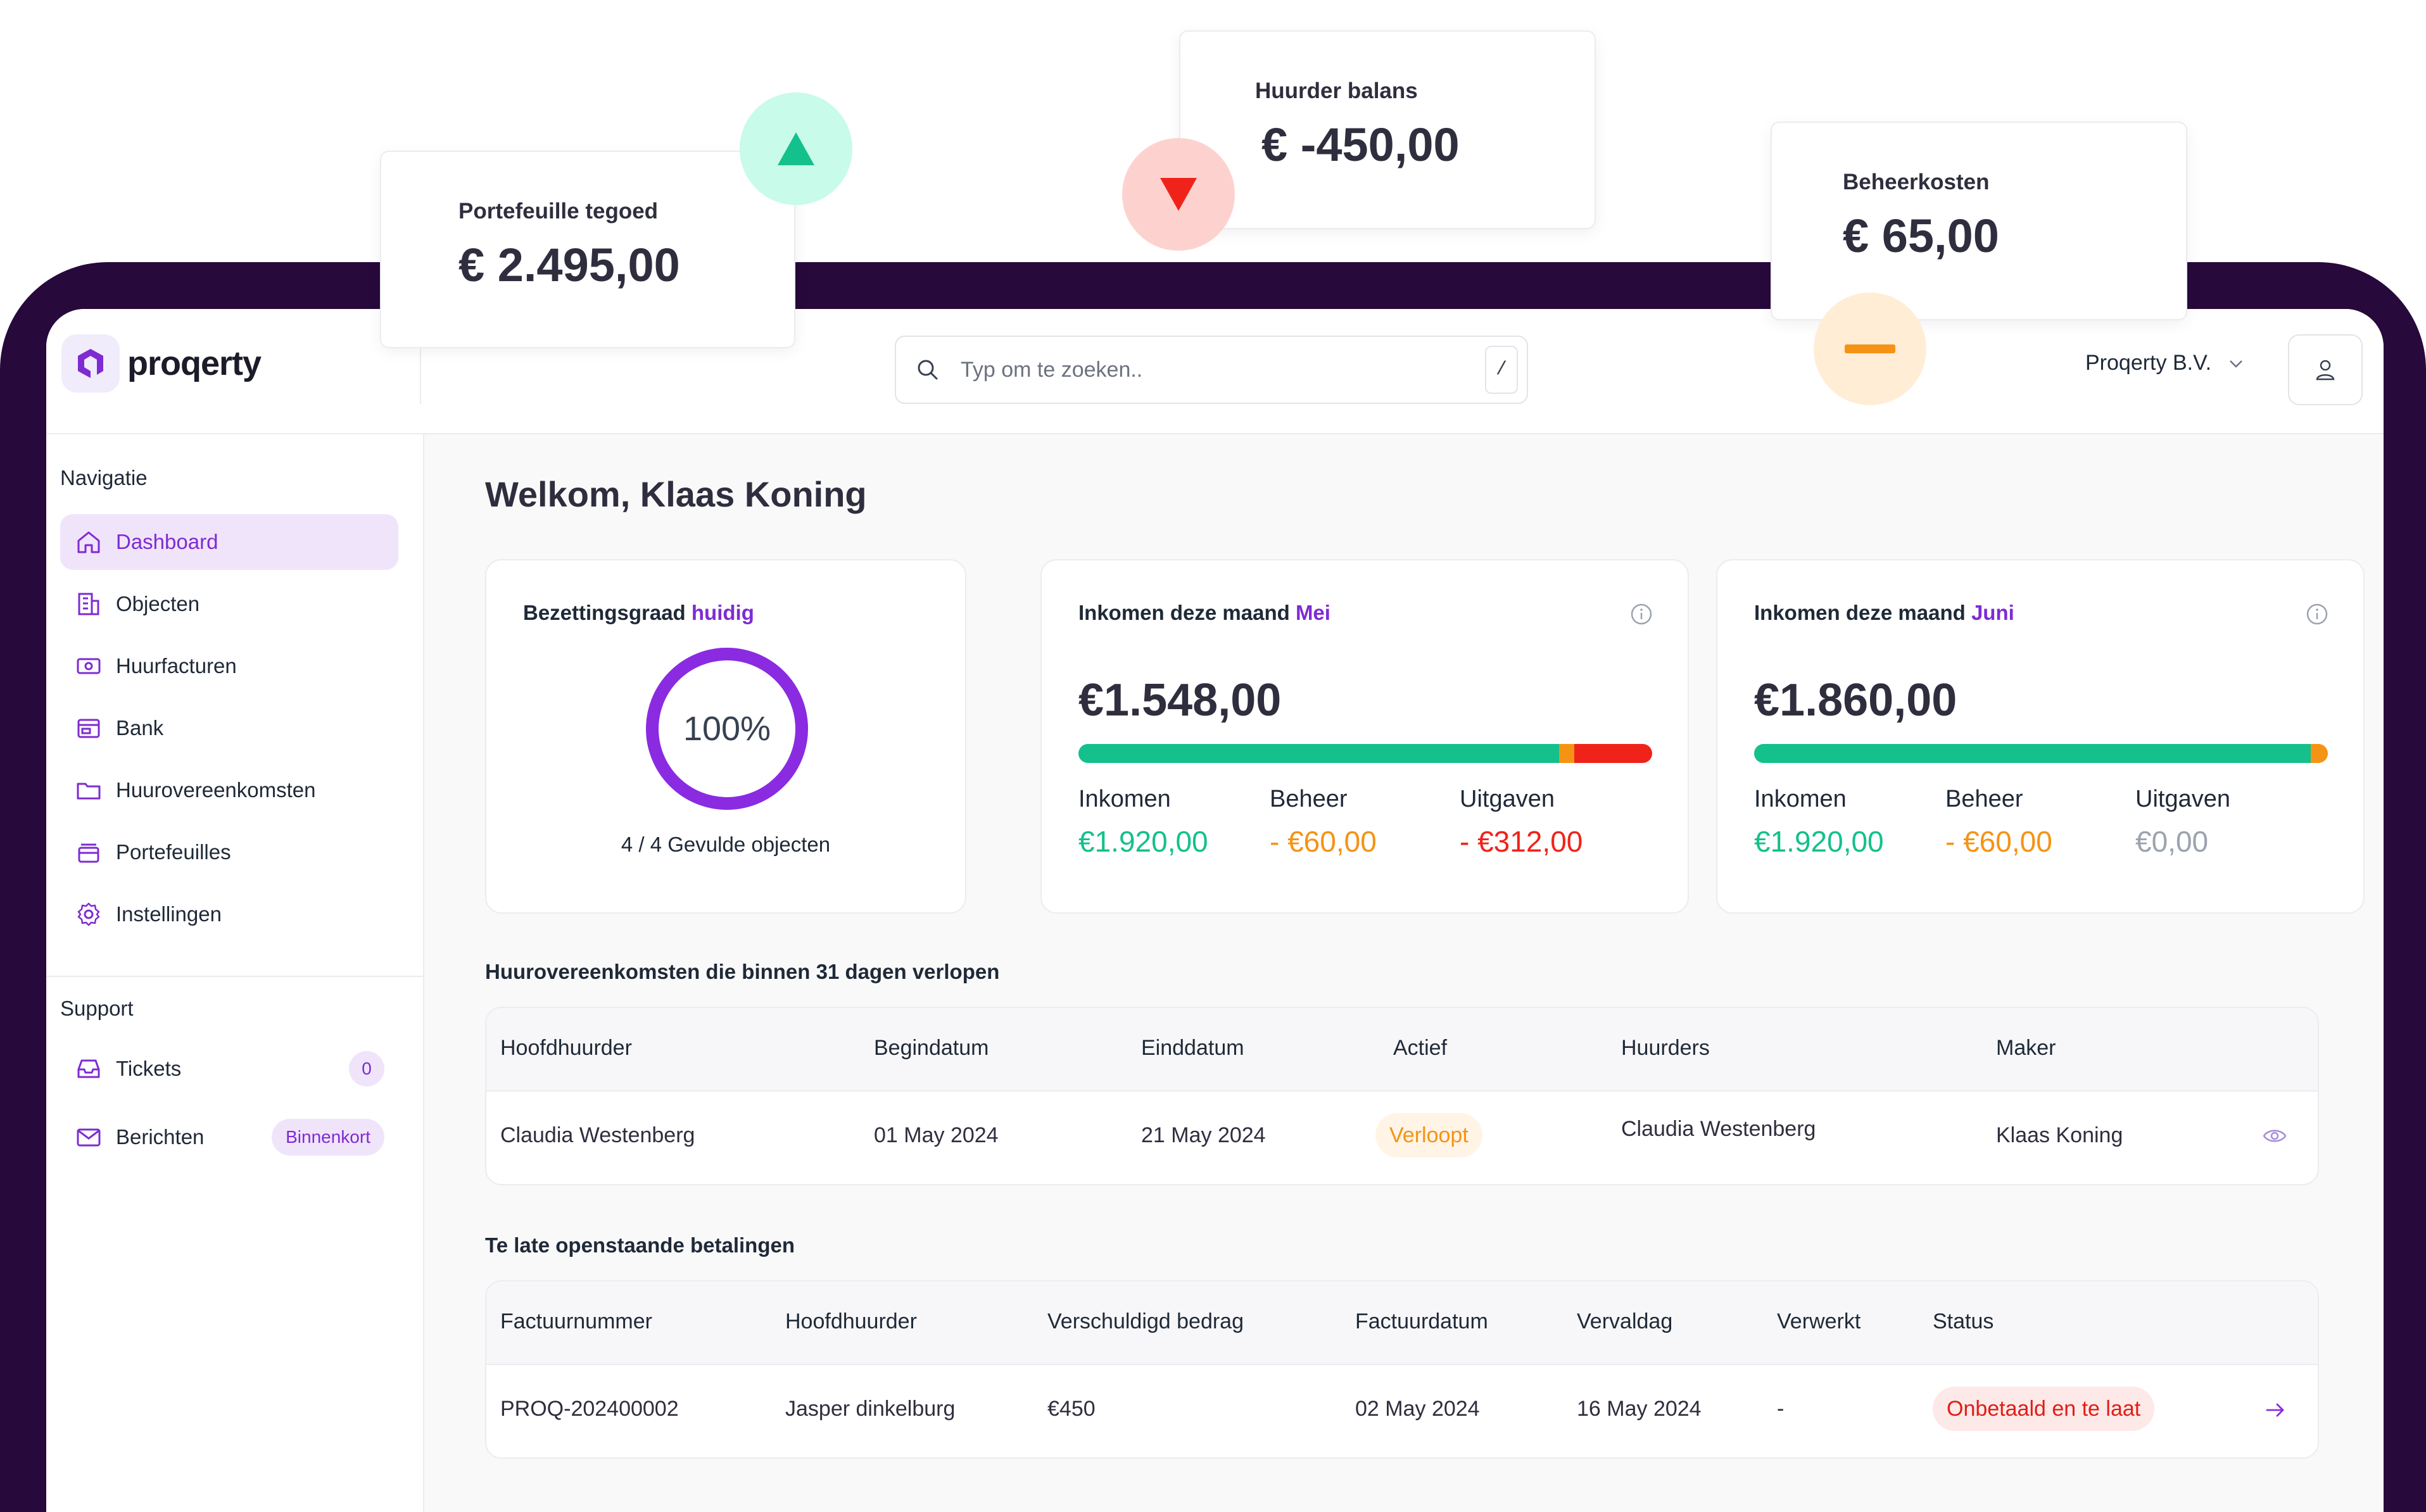 This screenshot has width=2426, height=1512. I want to click on page-title: Welkom, Klaas Koning, so click(676, 494).